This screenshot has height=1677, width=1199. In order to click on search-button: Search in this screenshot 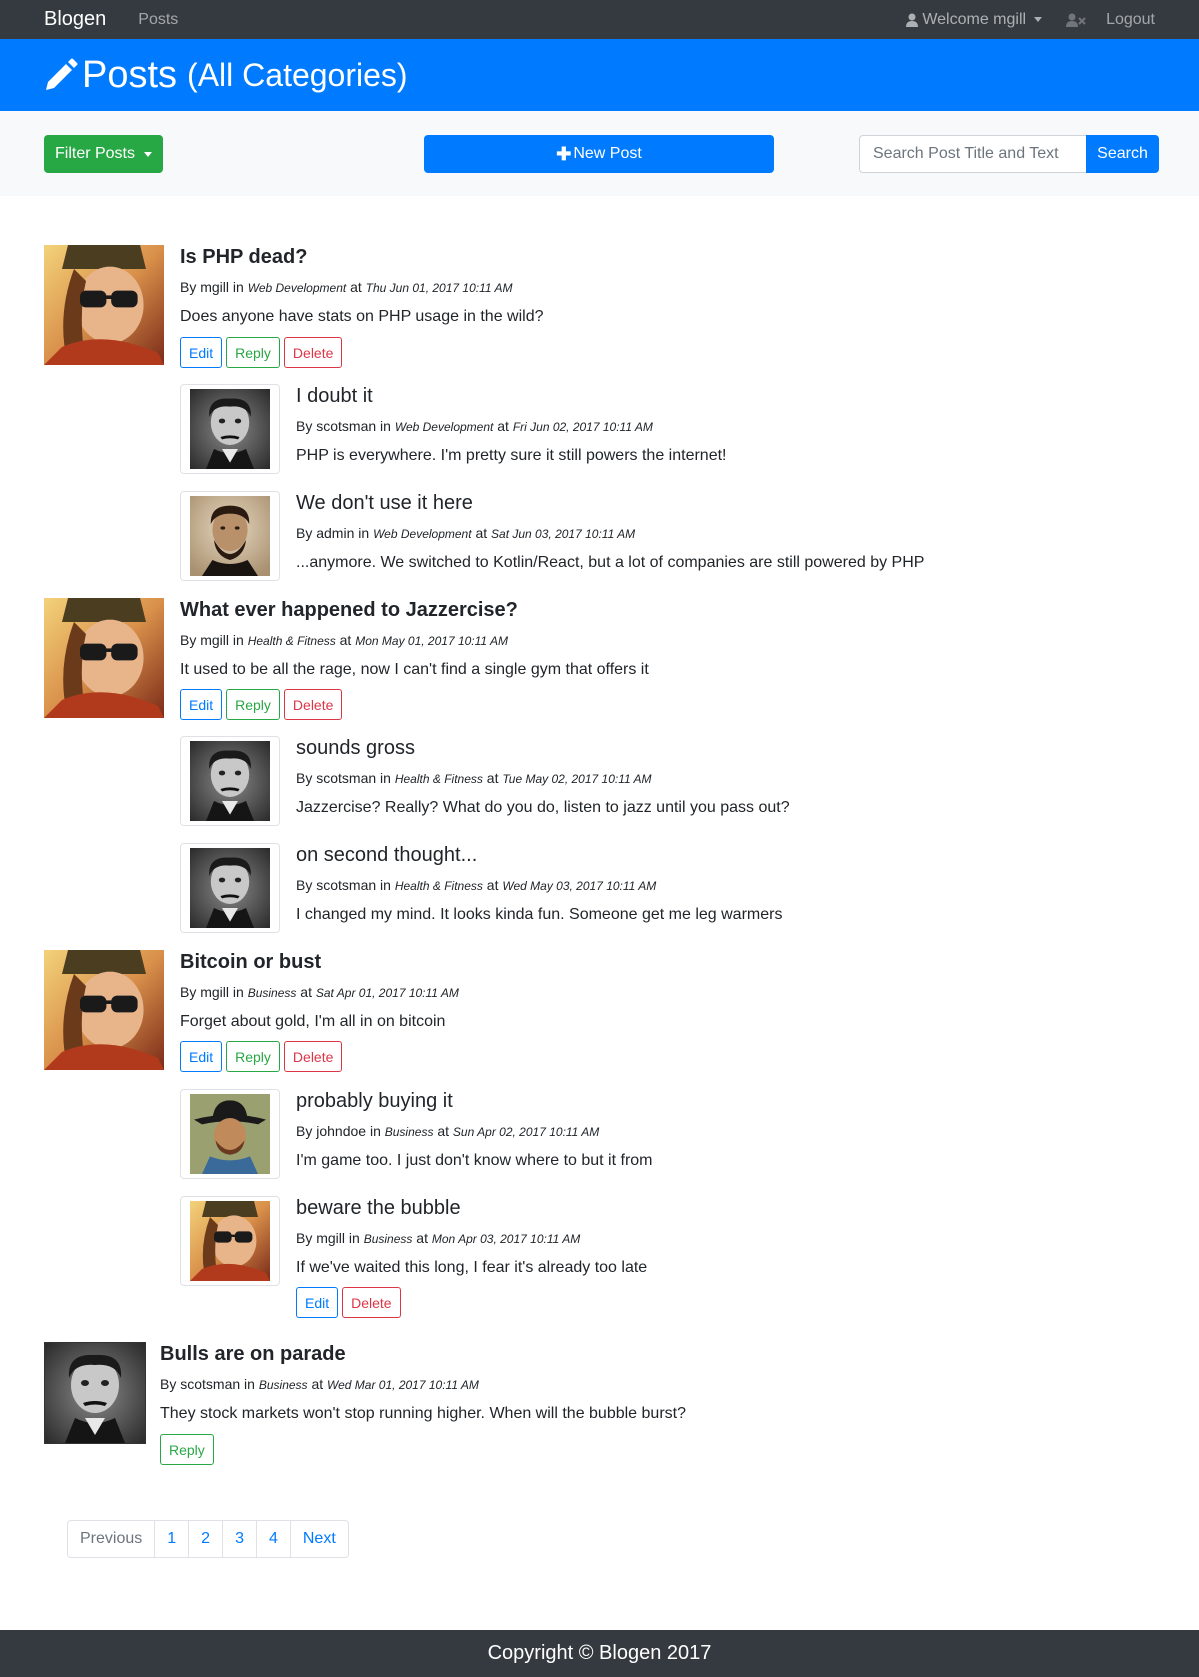, I will do `click(1122, 154)`.